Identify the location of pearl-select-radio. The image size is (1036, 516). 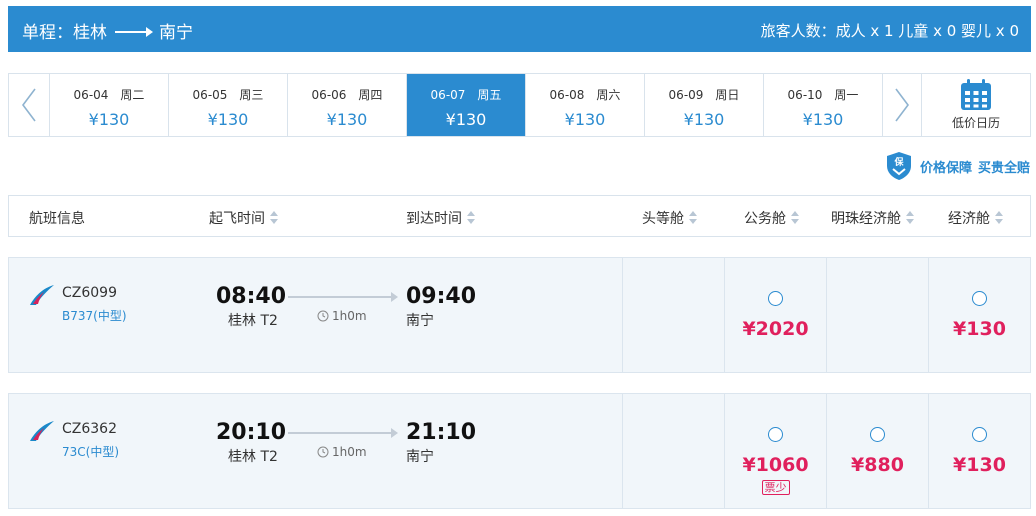
(877, 434).